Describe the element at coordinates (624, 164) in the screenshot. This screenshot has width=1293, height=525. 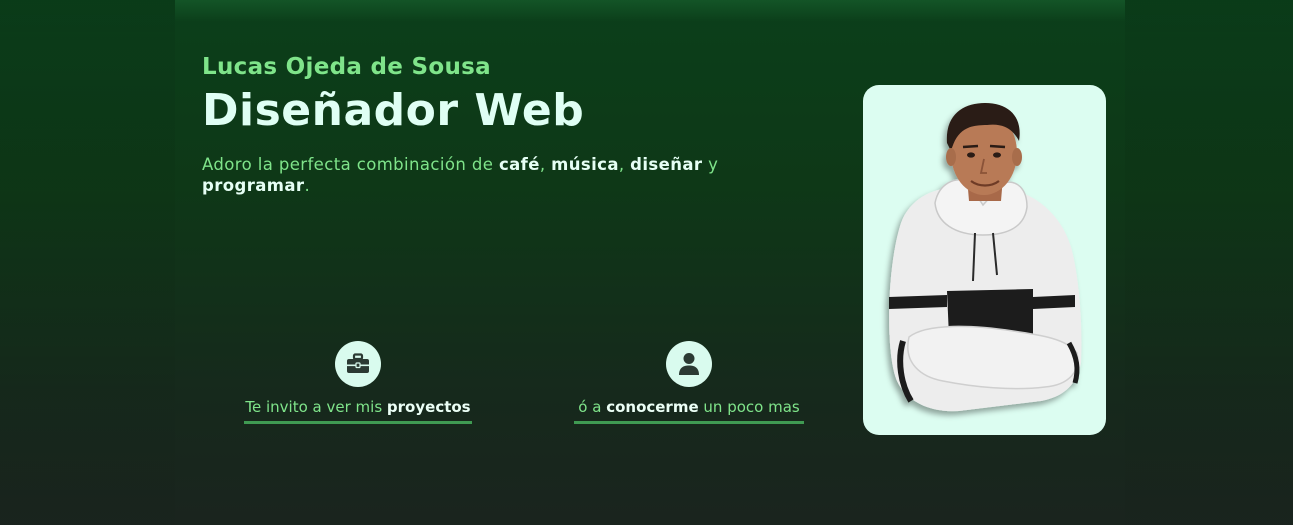
I see `intro-text-3: ,` at that location.